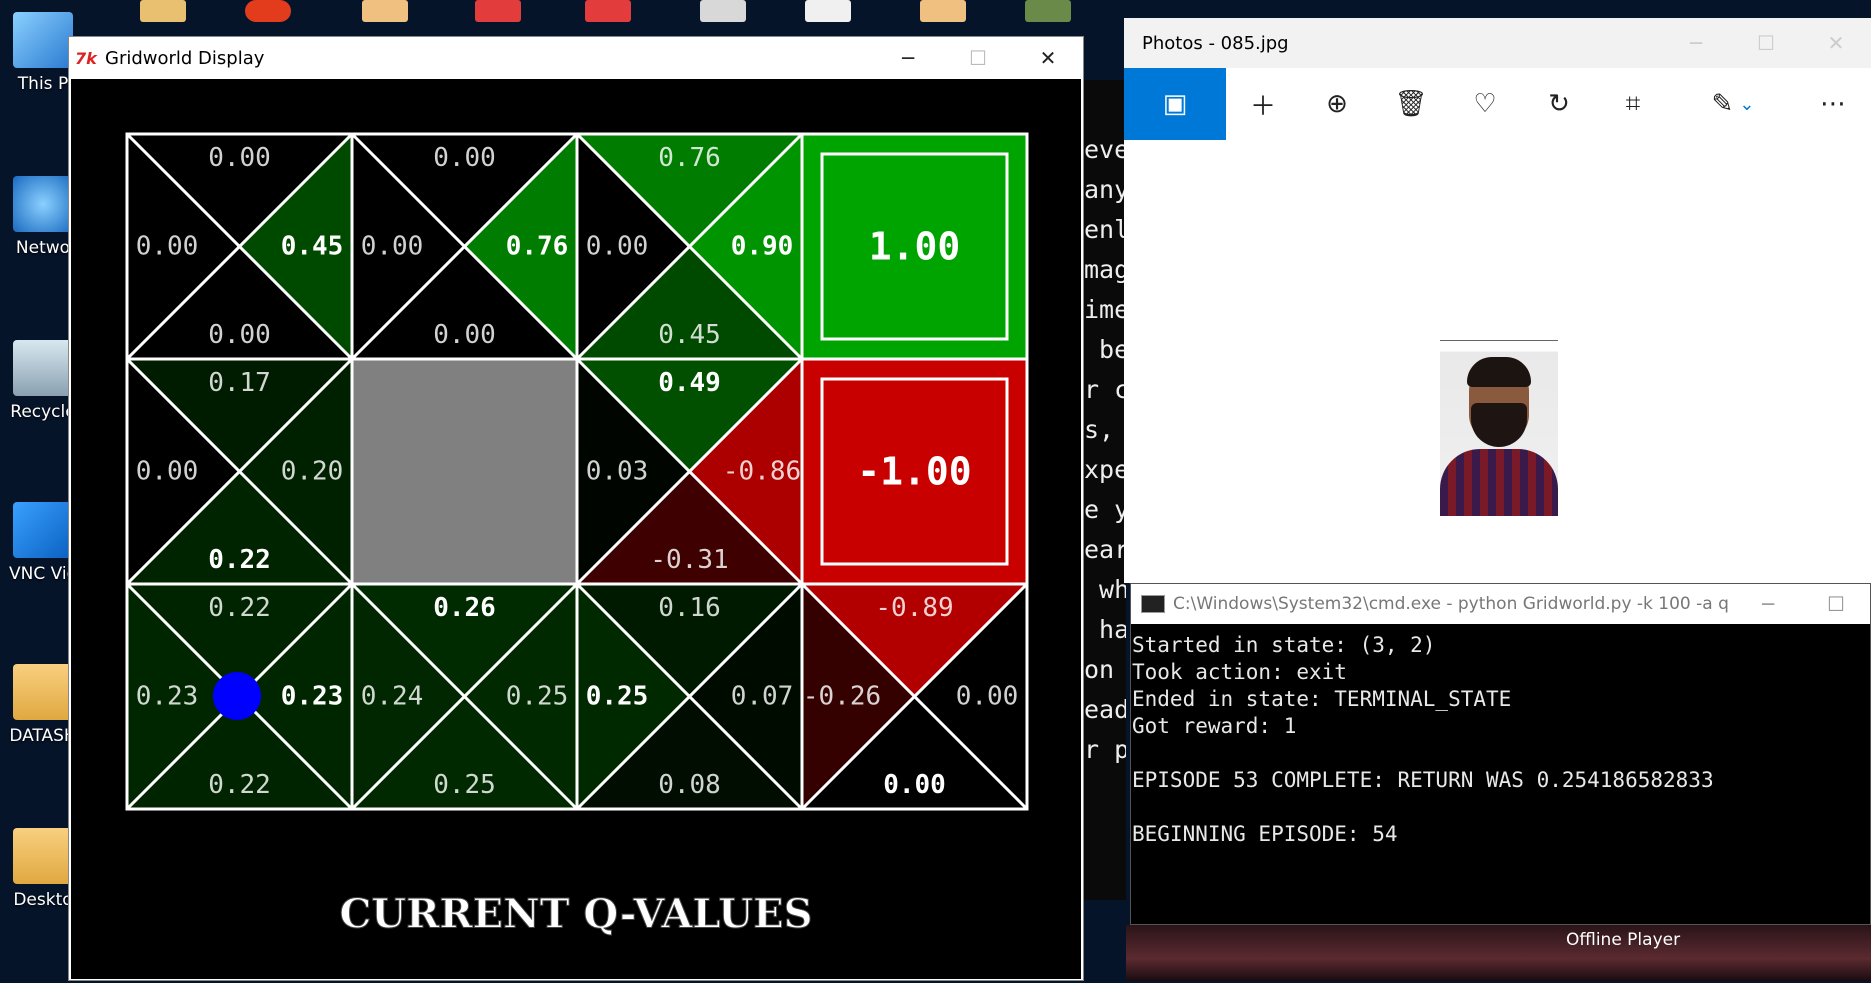 The image size is (1871, 983). Describe the element at coordinates (43, 40) in the screenshot. I see `computer-icon` at that location.